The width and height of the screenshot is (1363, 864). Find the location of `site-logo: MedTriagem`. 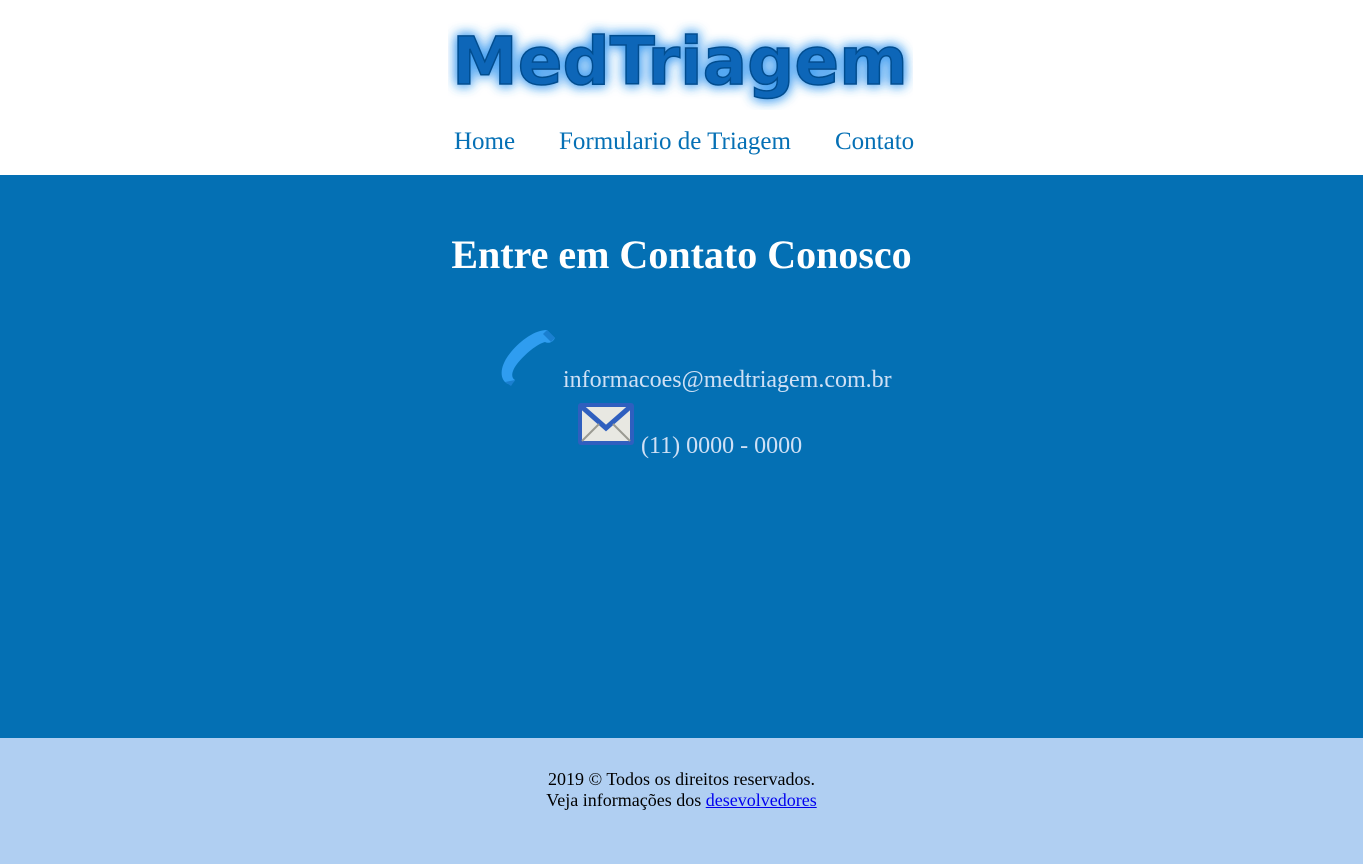

site-logo: MedTriagem is located at coordinates (680, 60).